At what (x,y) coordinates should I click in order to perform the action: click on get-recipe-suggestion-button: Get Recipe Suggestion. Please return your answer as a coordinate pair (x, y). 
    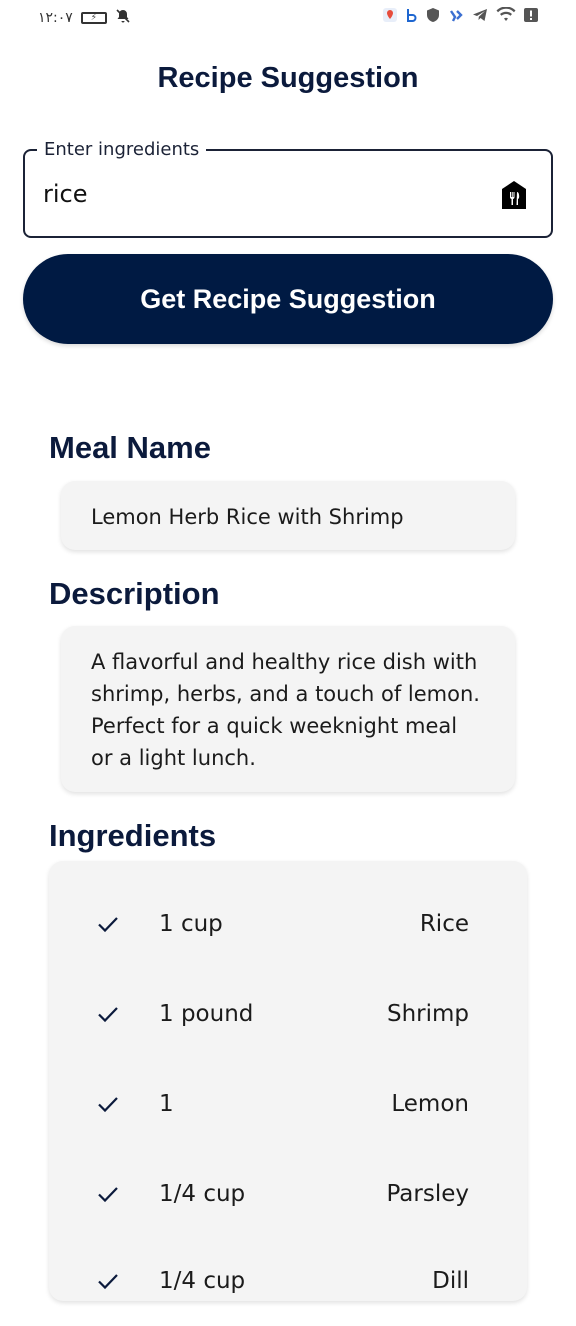
    Looking at the image, I should click on (288, 299).